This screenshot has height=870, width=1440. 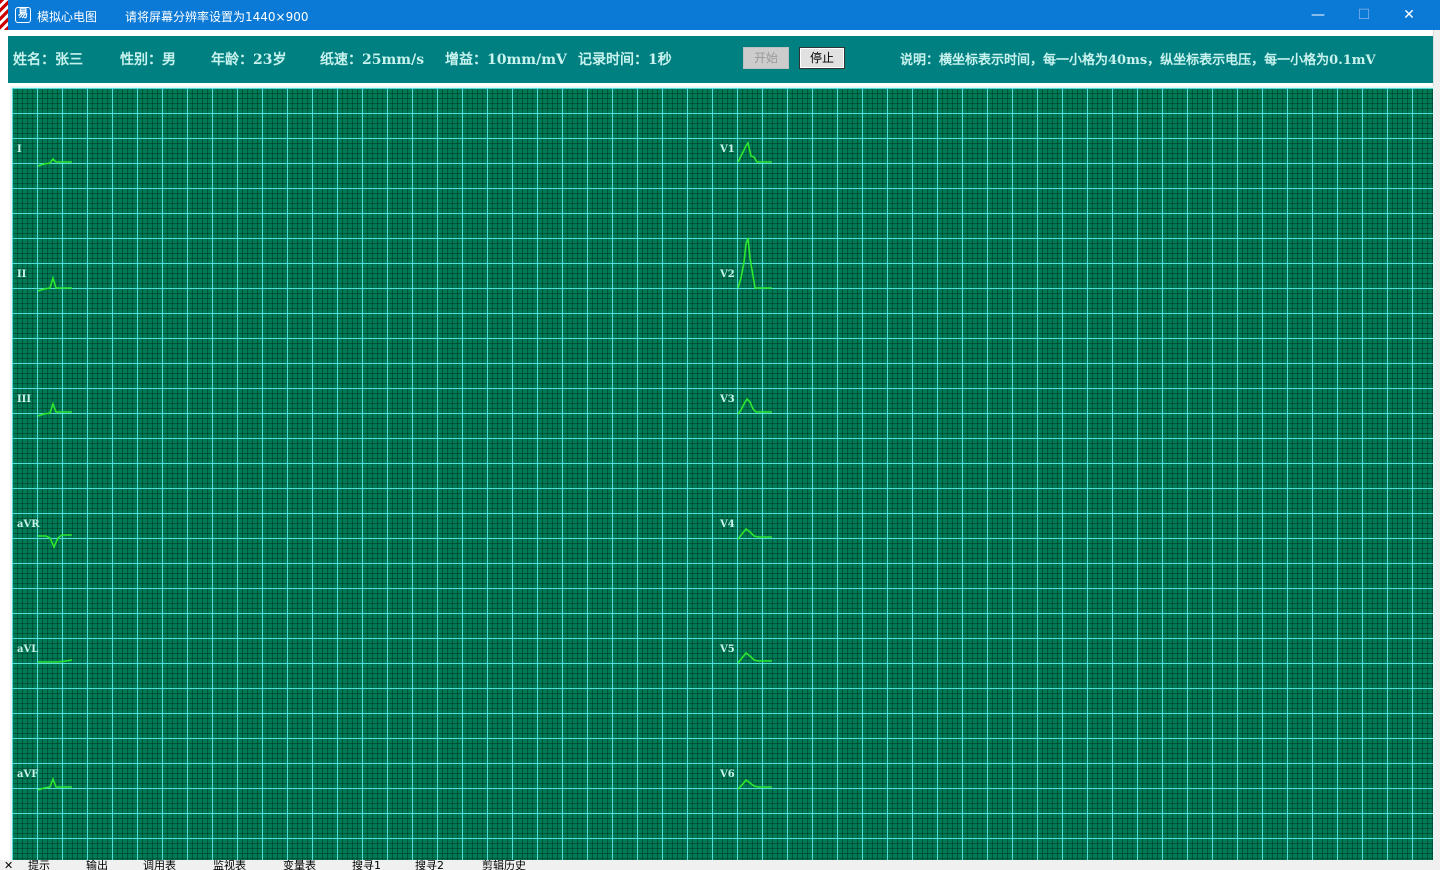 What do you see at coordinates (766, 58) in the screenshot?
I see `start-button: 开始` at bounding box center [766, 58].